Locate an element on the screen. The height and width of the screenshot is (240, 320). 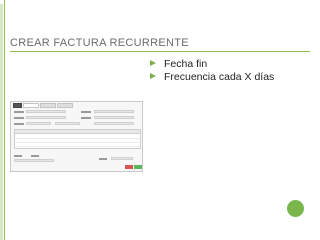
title-underline is located at coordinates (160, 51).